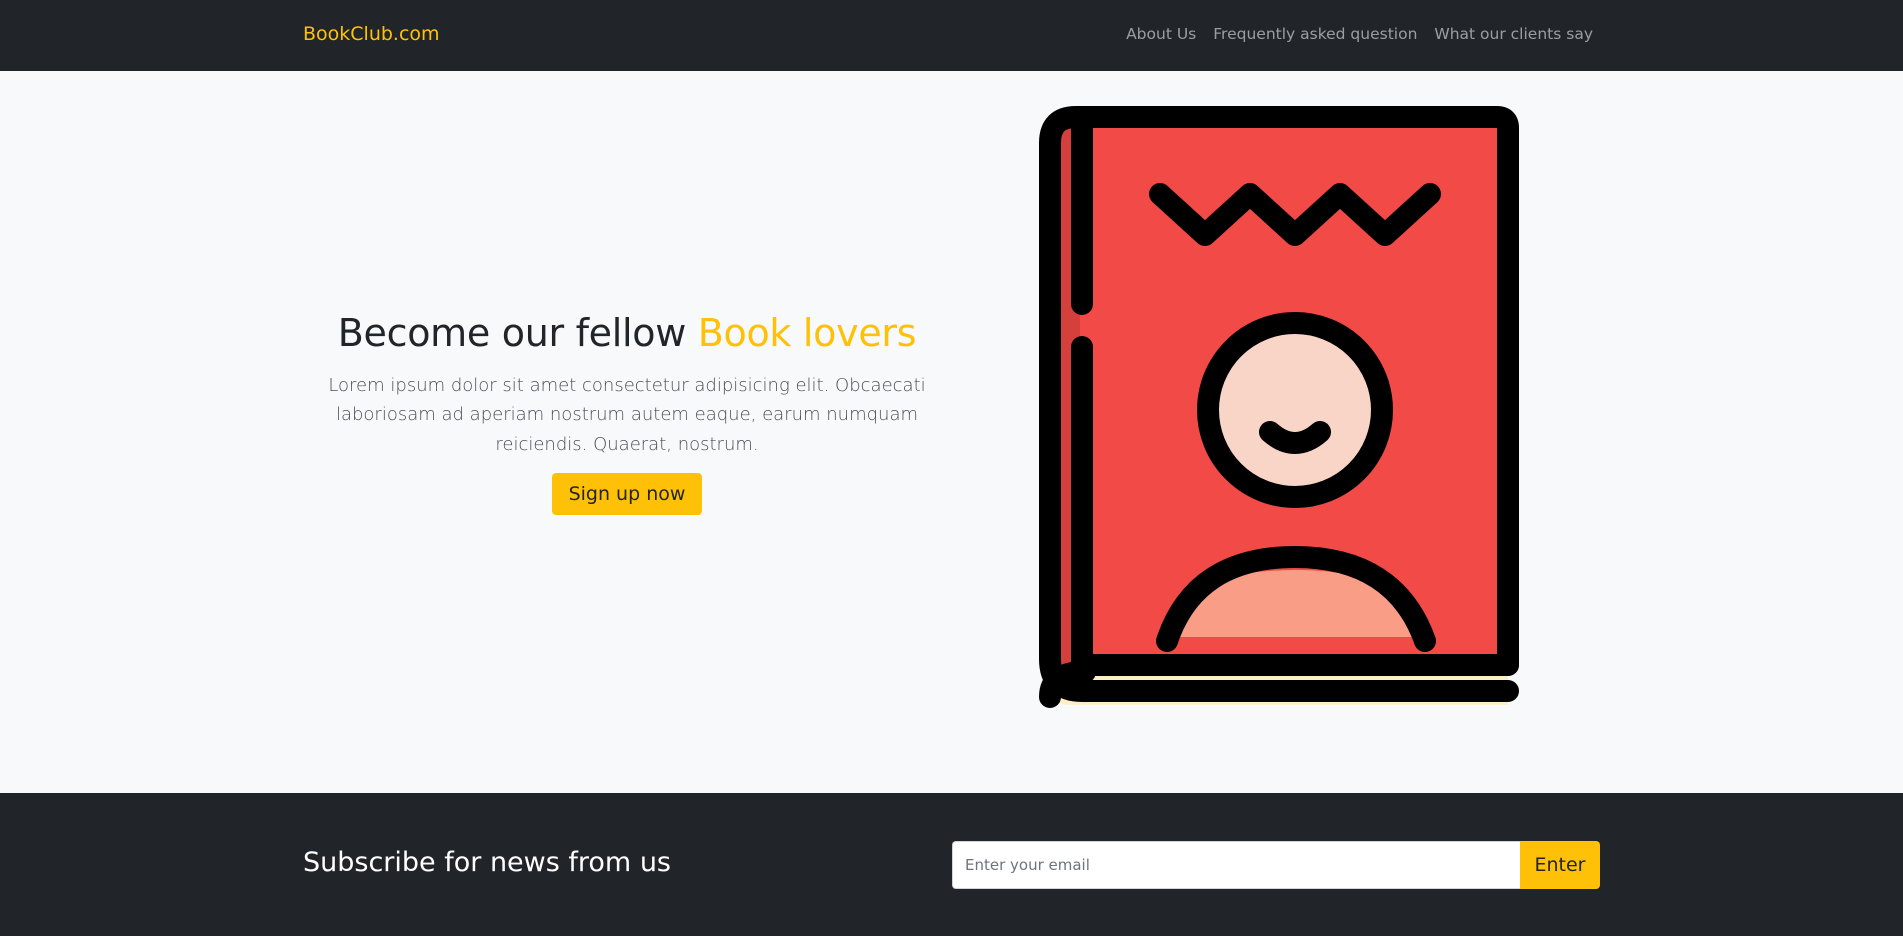  I want to click on sign-up-button: Sign up now, so click(627, 494).